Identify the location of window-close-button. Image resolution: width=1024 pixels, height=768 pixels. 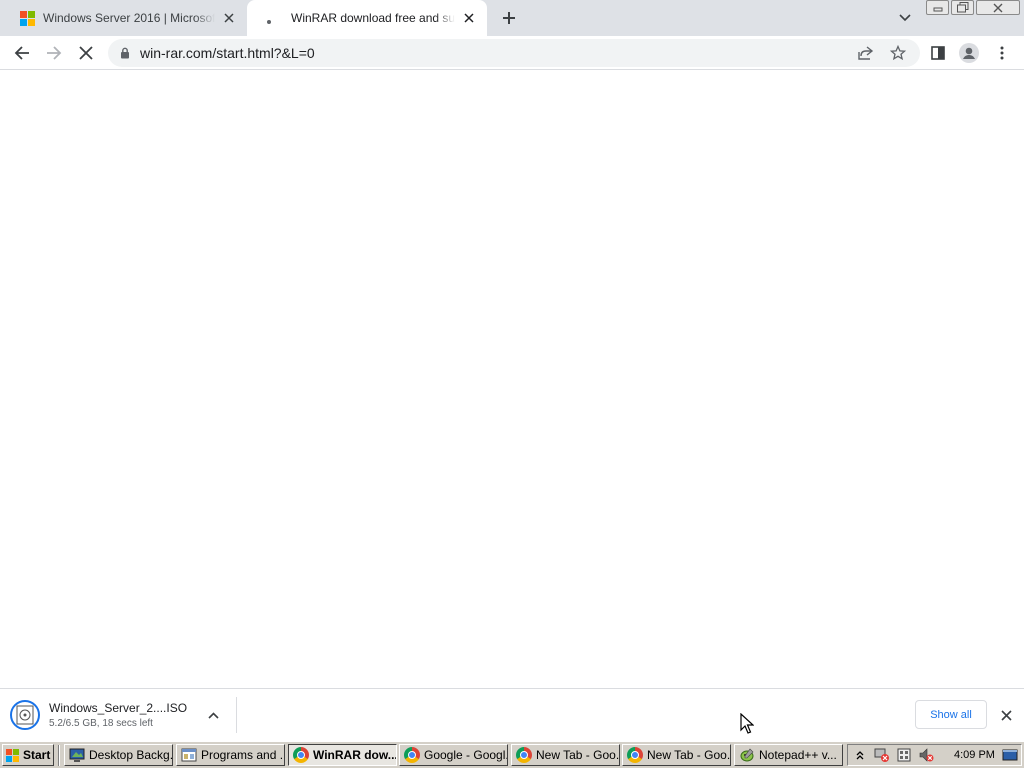
(998, 7).